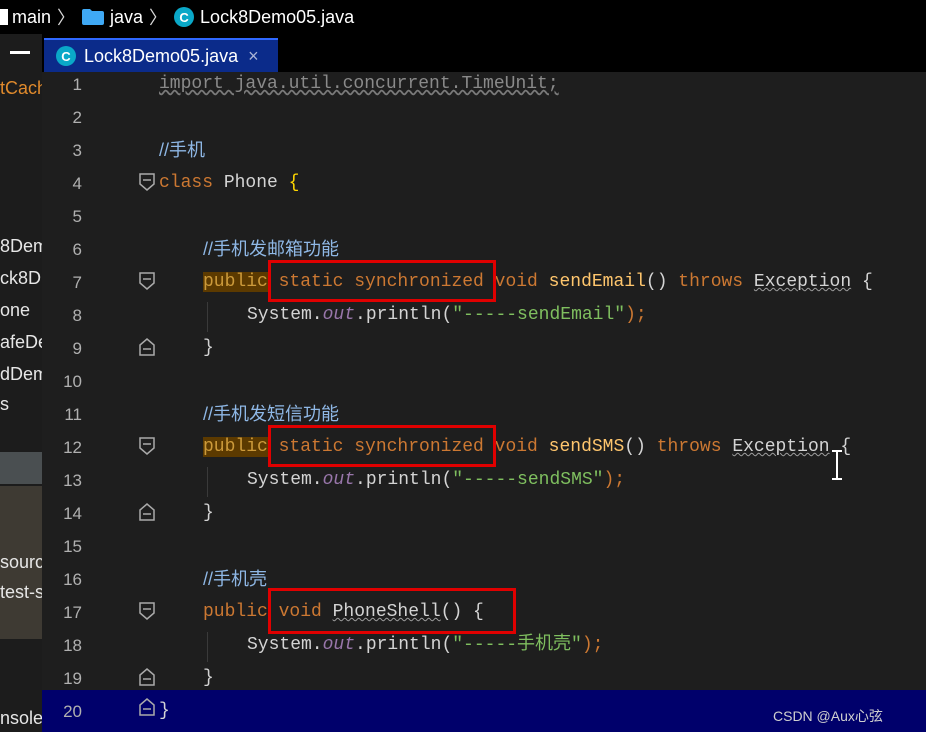  Describe the element at coordinates (21, 718) in the screenshot. I see `project-item: nsoles` at that location.